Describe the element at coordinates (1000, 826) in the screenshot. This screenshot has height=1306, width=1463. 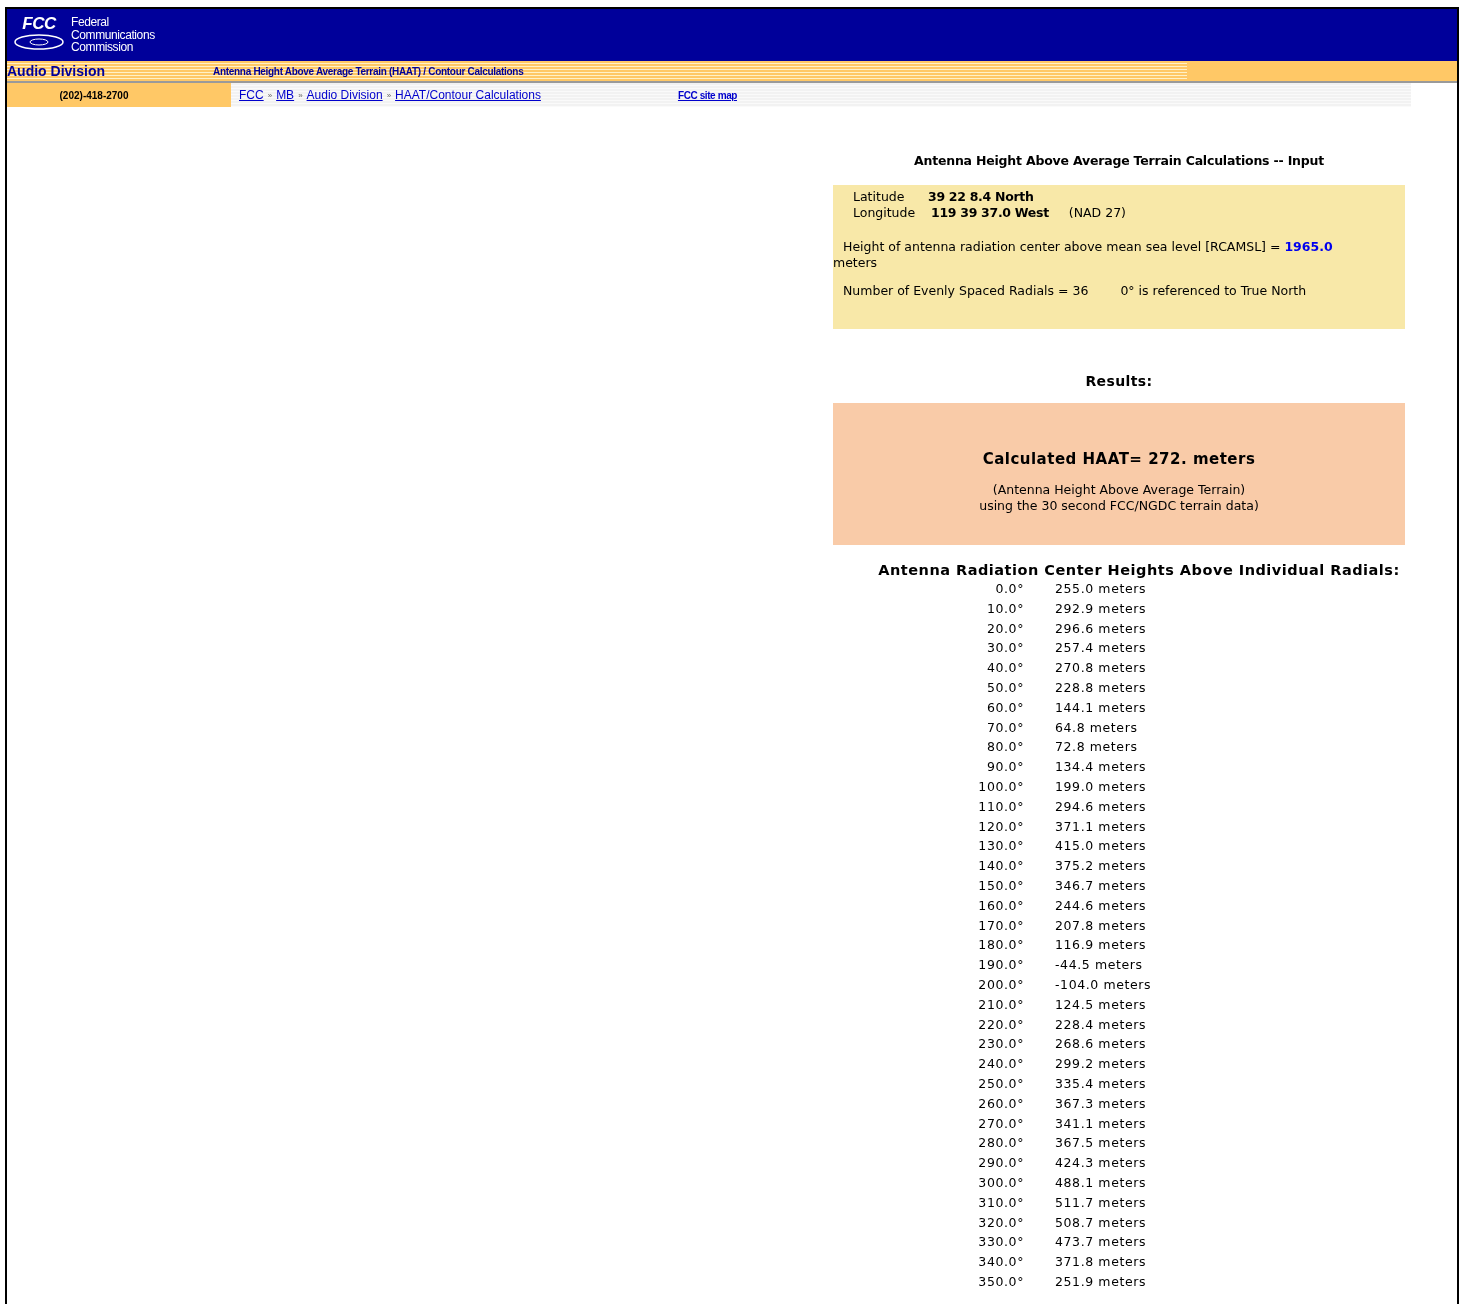
I see `radial-angle: 120.0°` at that location.